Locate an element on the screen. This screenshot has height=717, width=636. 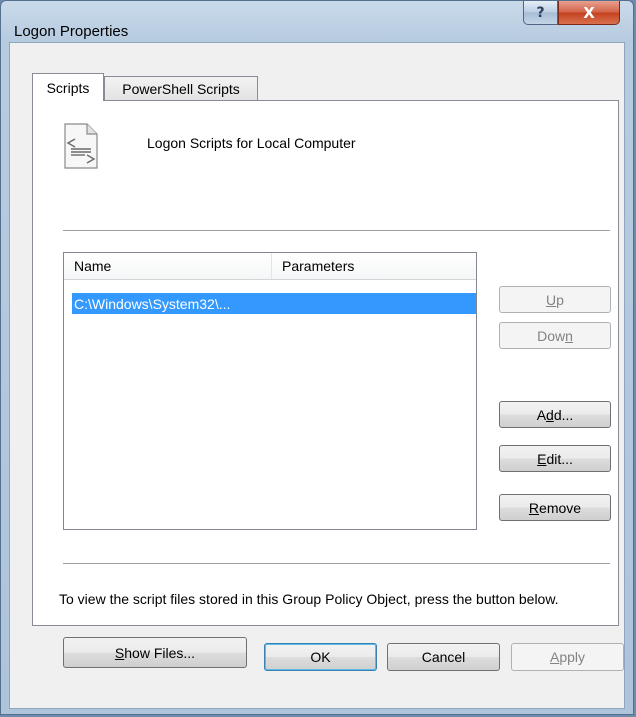
cancel-button: Cancel is located at coordinates (443, 657).